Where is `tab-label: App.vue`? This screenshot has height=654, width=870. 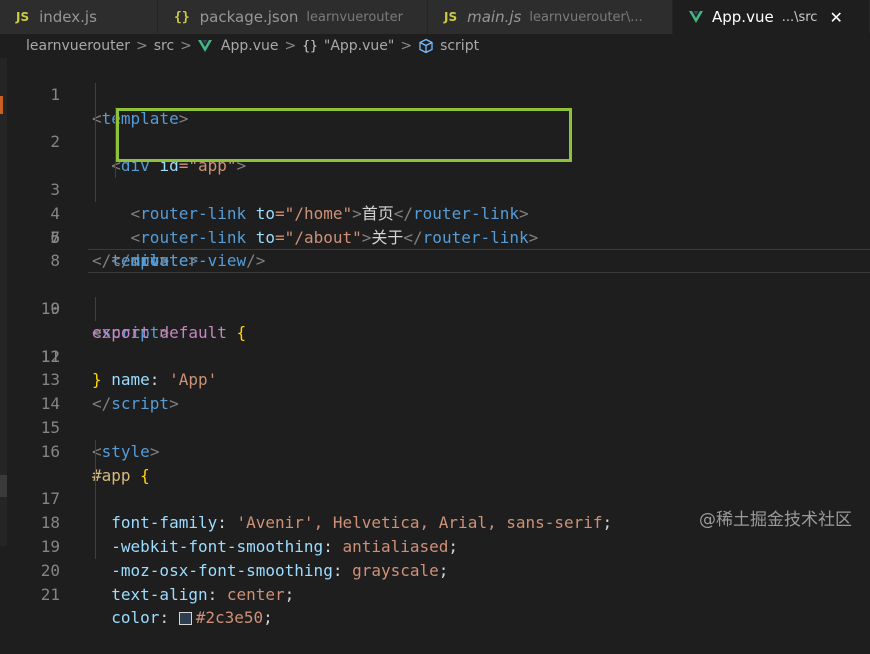 tab-label: App.vue is located at coordinates (743, 17).